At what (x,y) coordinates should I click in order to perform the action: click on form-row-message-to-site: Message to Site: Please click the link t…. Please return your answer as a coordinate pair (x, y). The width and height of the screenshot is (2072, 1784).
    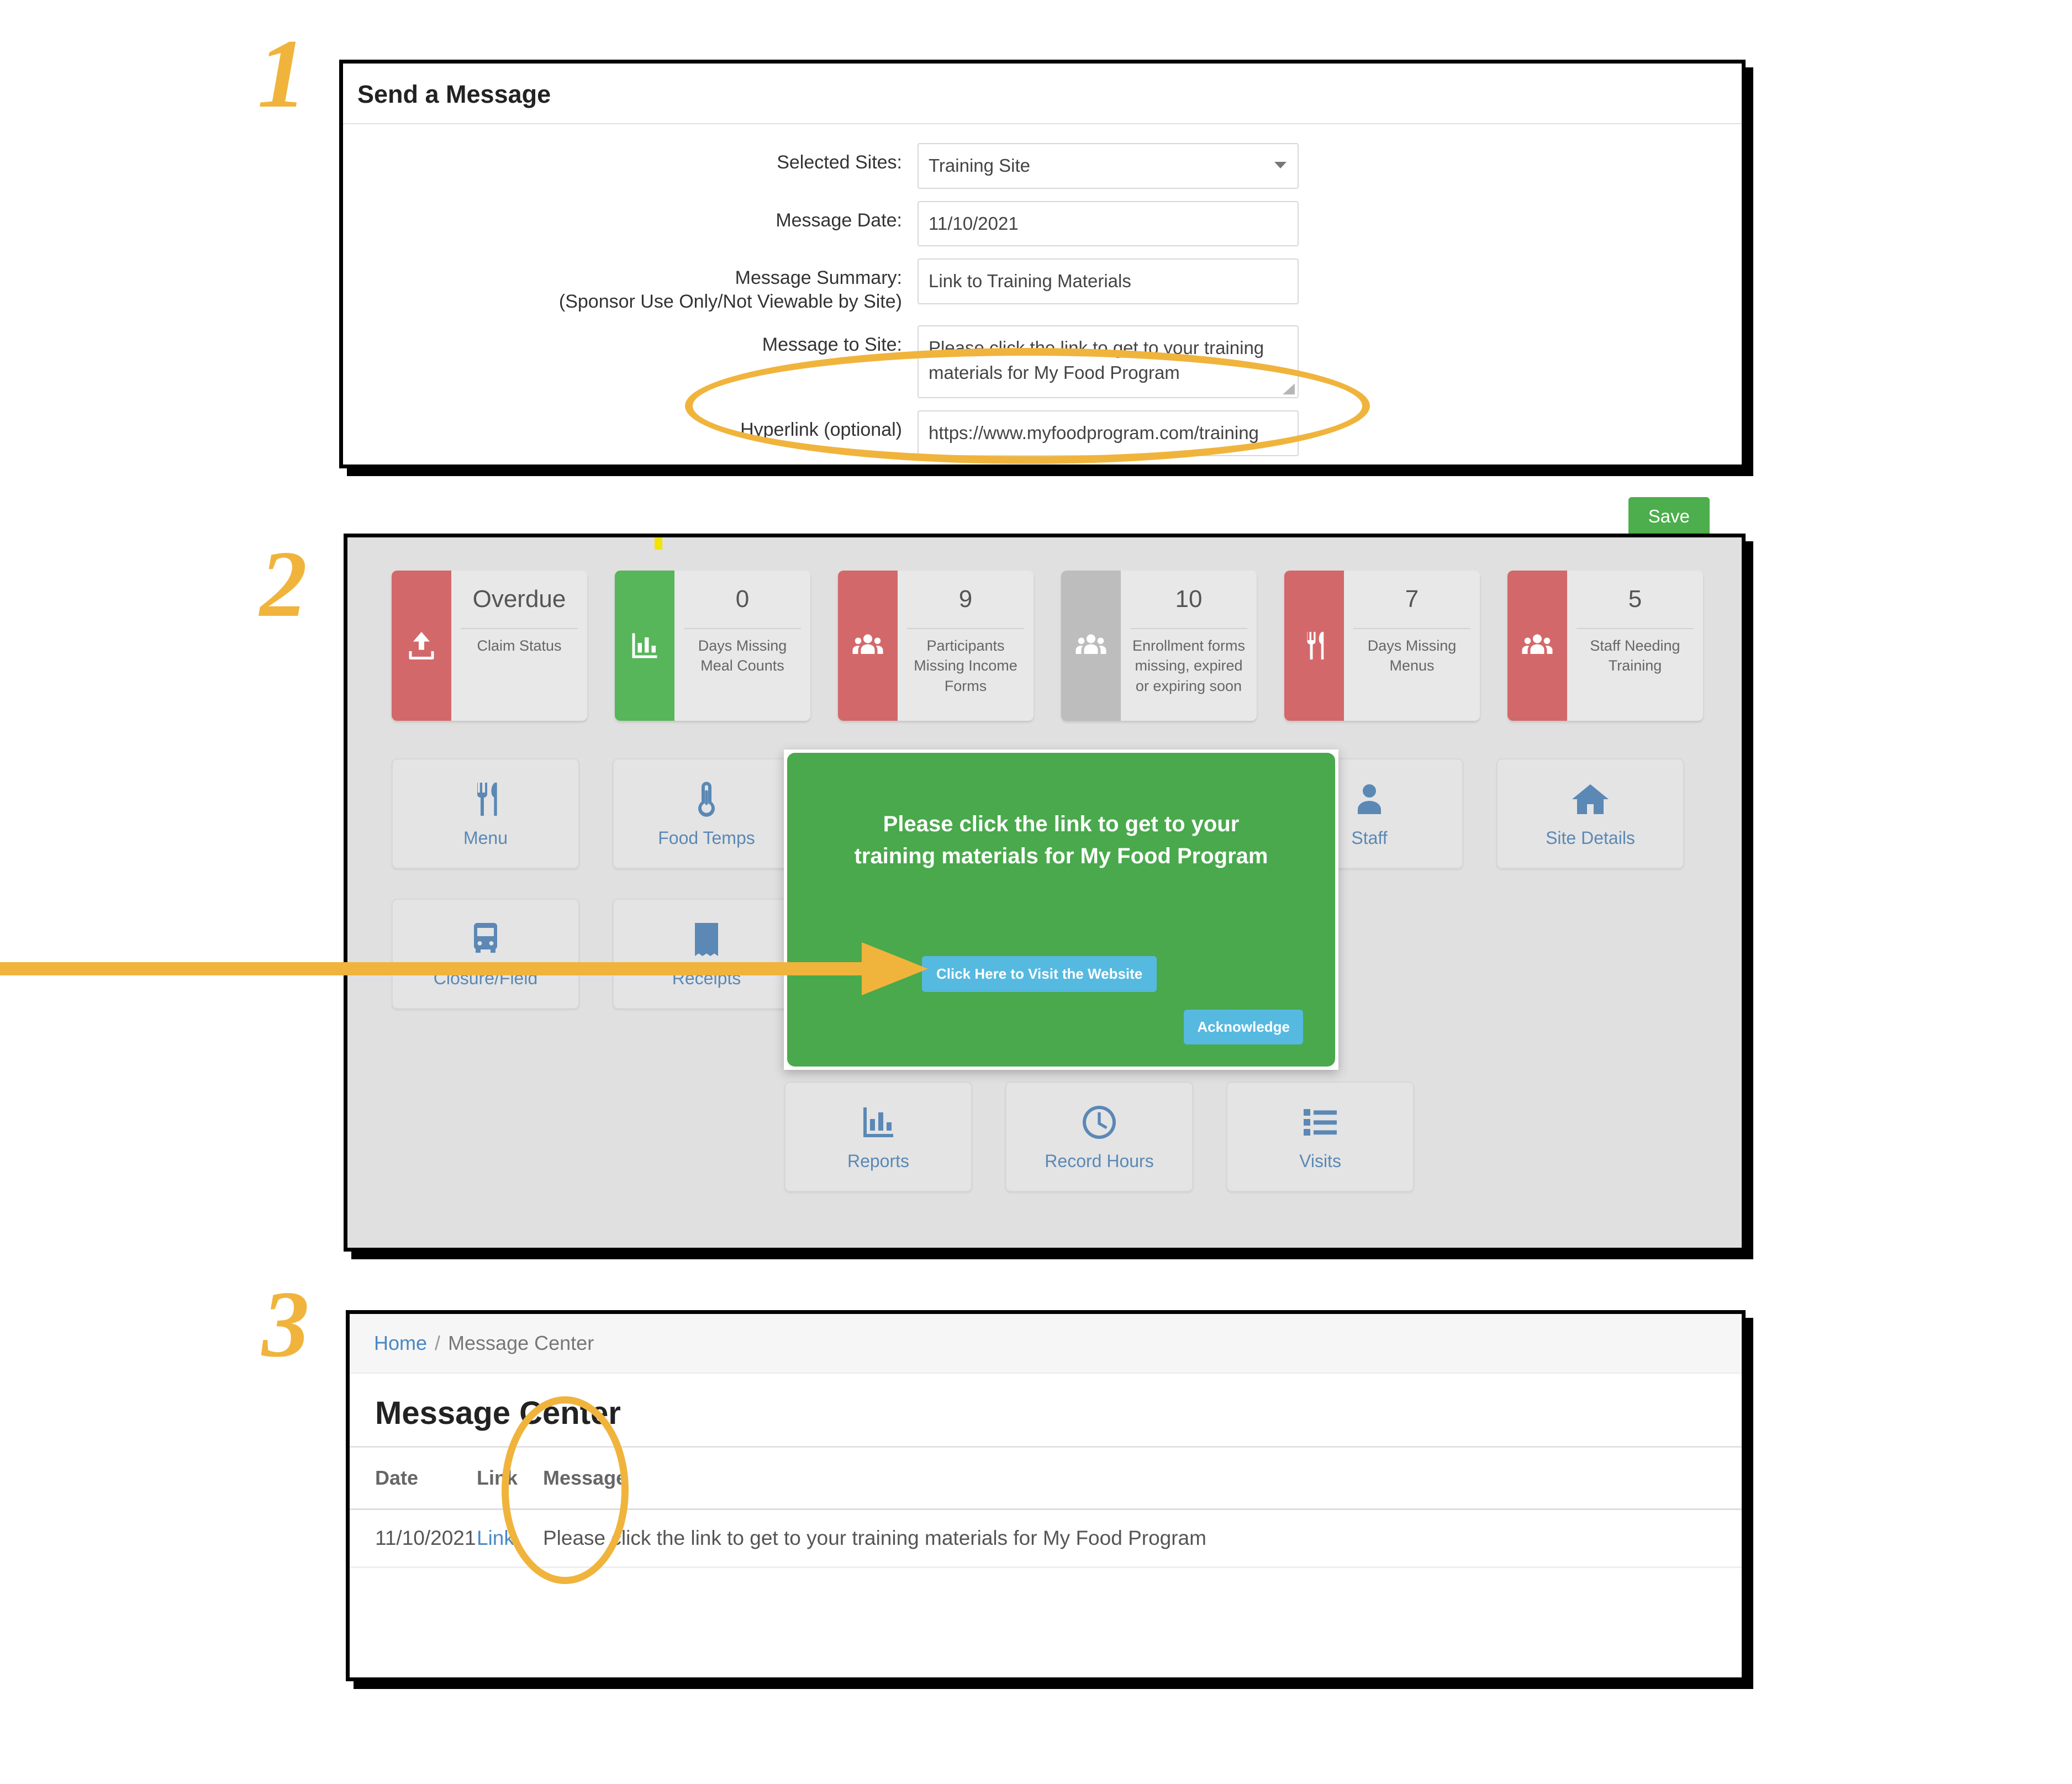
    Looking at the image, I should click on (1042, 362).